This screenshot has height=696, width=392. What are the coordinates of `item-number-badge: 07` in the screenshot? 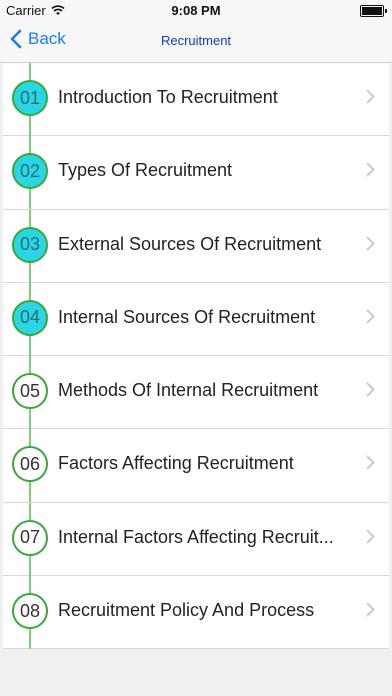 It's located at (30, 537).